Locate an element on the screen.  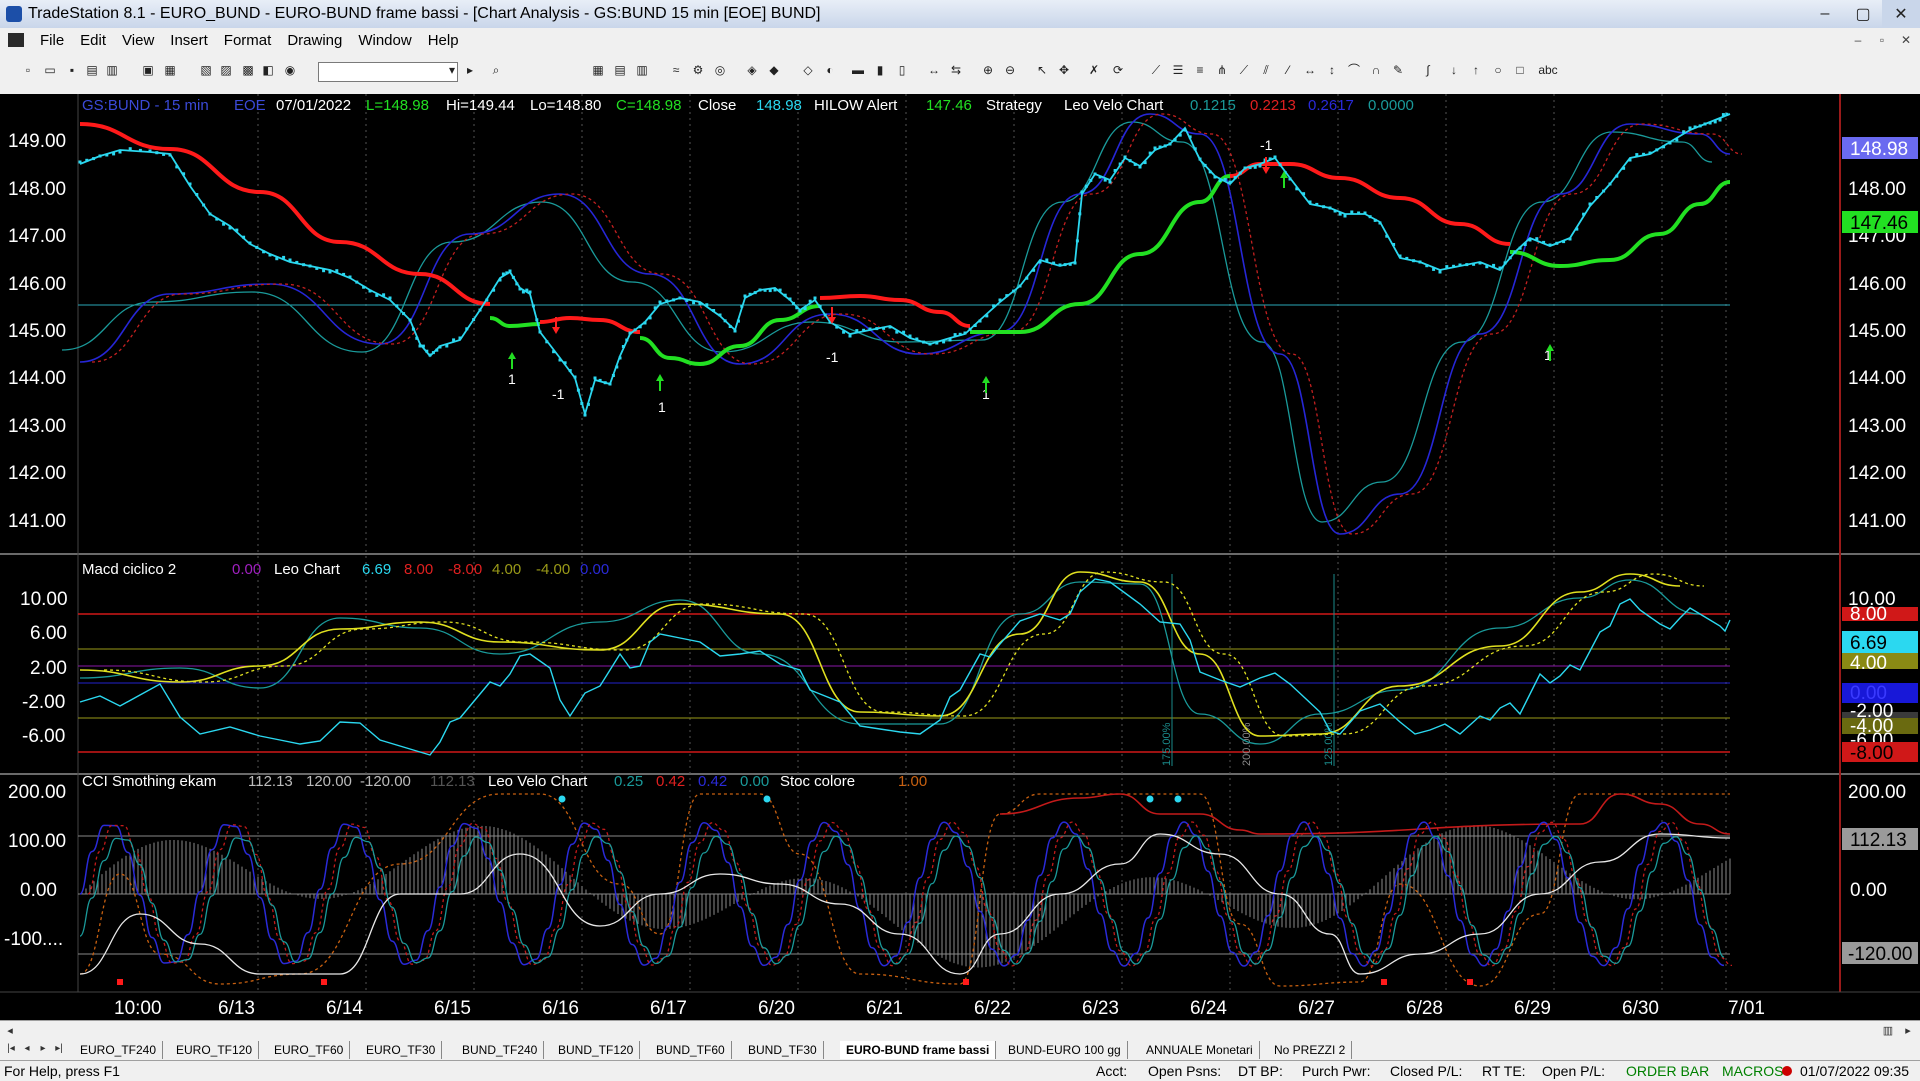
mdi-close-button: ✕ is located at coordinates (1906, 40).